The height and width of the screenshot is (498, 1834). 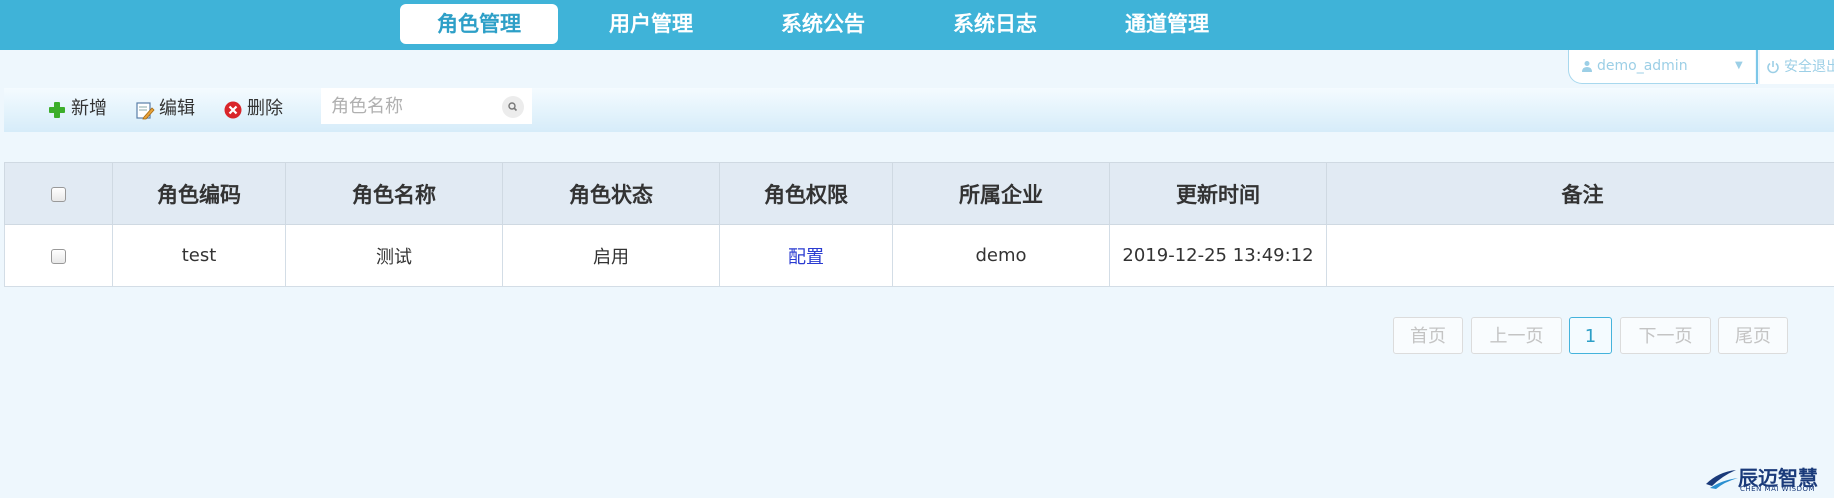 What do you see at coordinates (1428, 335) in the screenshot?
I see `first-page-button: 首页` at bounding box center [1428, 335].